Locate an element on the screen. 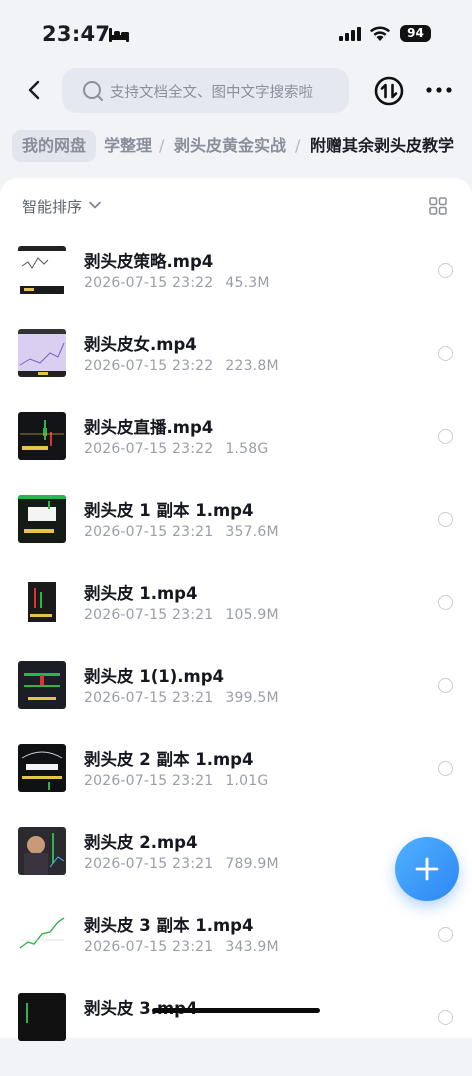  file-size: 789.9M is located at coordinates (252, 864).